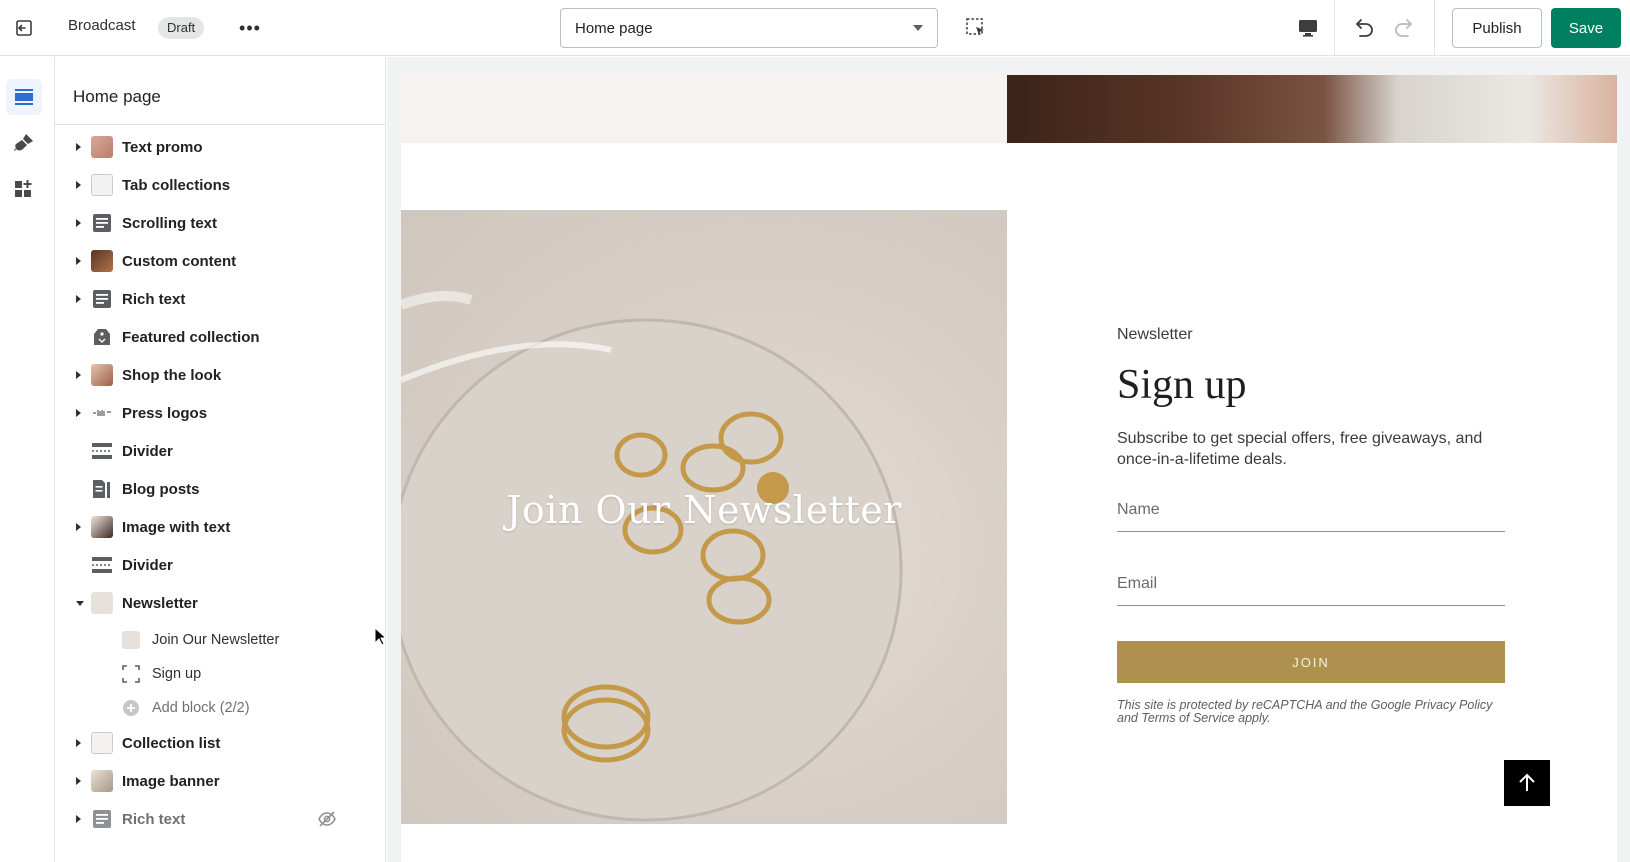 Image resolution: width=1630 pixels, height=862 pixels. What do you see at coordinates (220, 223) in the screenshot?
I see `section-item-scrolling-text: Scrolling text` at bounding box center [220, 223].